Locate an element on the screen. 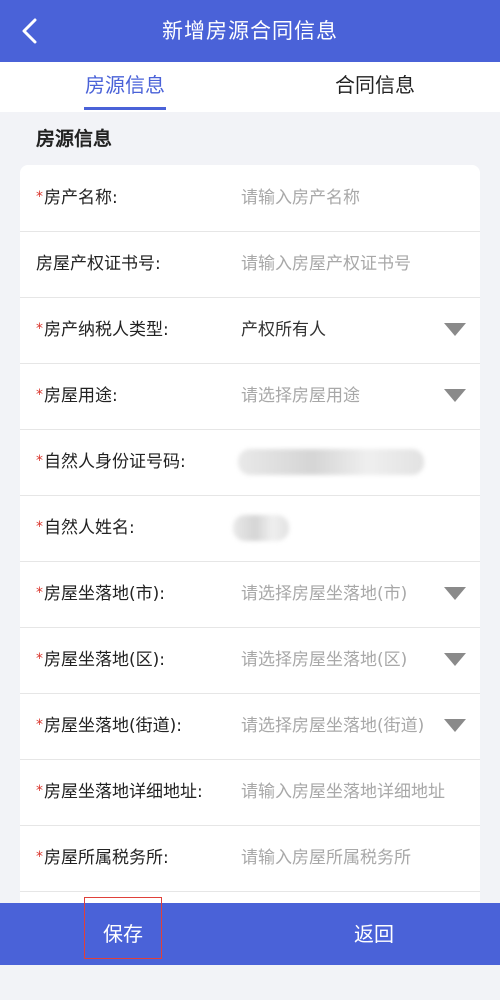 The height and width of the screenshot is (1000, 500). tax-office-input: 请输入房屋所属税务所 is located at coordinates (326, 858).